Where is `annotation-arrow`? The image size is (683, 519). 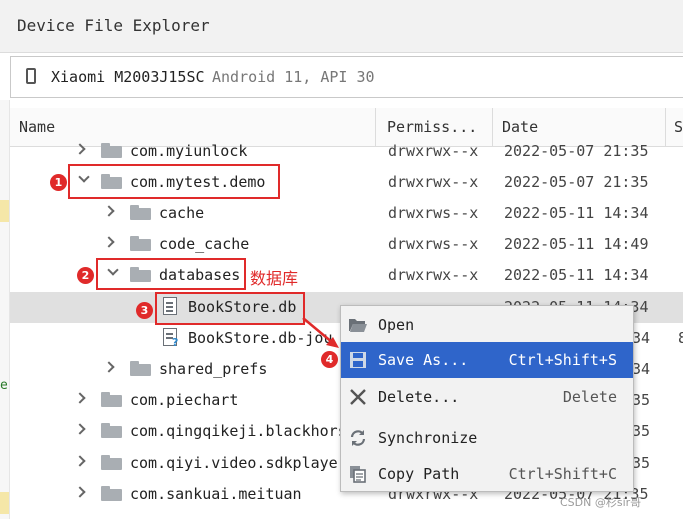 annotation-arrow is located at coordinates (320, 332).